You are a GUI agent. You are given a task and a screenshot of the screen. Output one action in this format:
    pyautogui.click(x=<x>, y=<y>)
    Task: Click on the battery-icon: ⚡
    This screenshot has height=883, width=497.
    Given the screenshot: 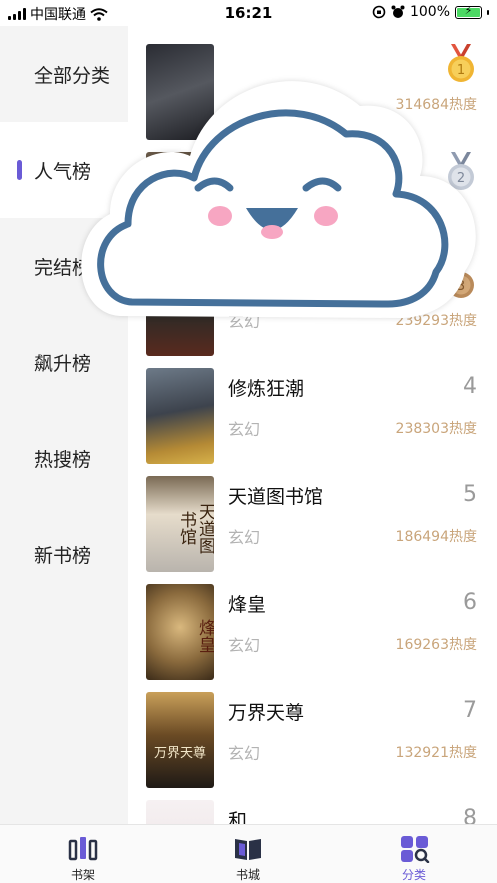 What is the action you would take?
    pyautogui.click(x=468, y=11)
    